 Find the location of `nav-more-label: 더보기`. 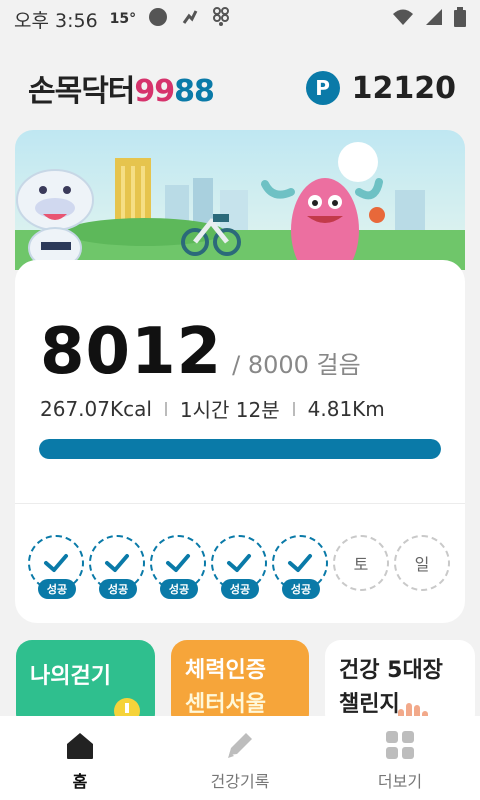

nav-more-label: 더보기 is located at coordinates (400, 781).